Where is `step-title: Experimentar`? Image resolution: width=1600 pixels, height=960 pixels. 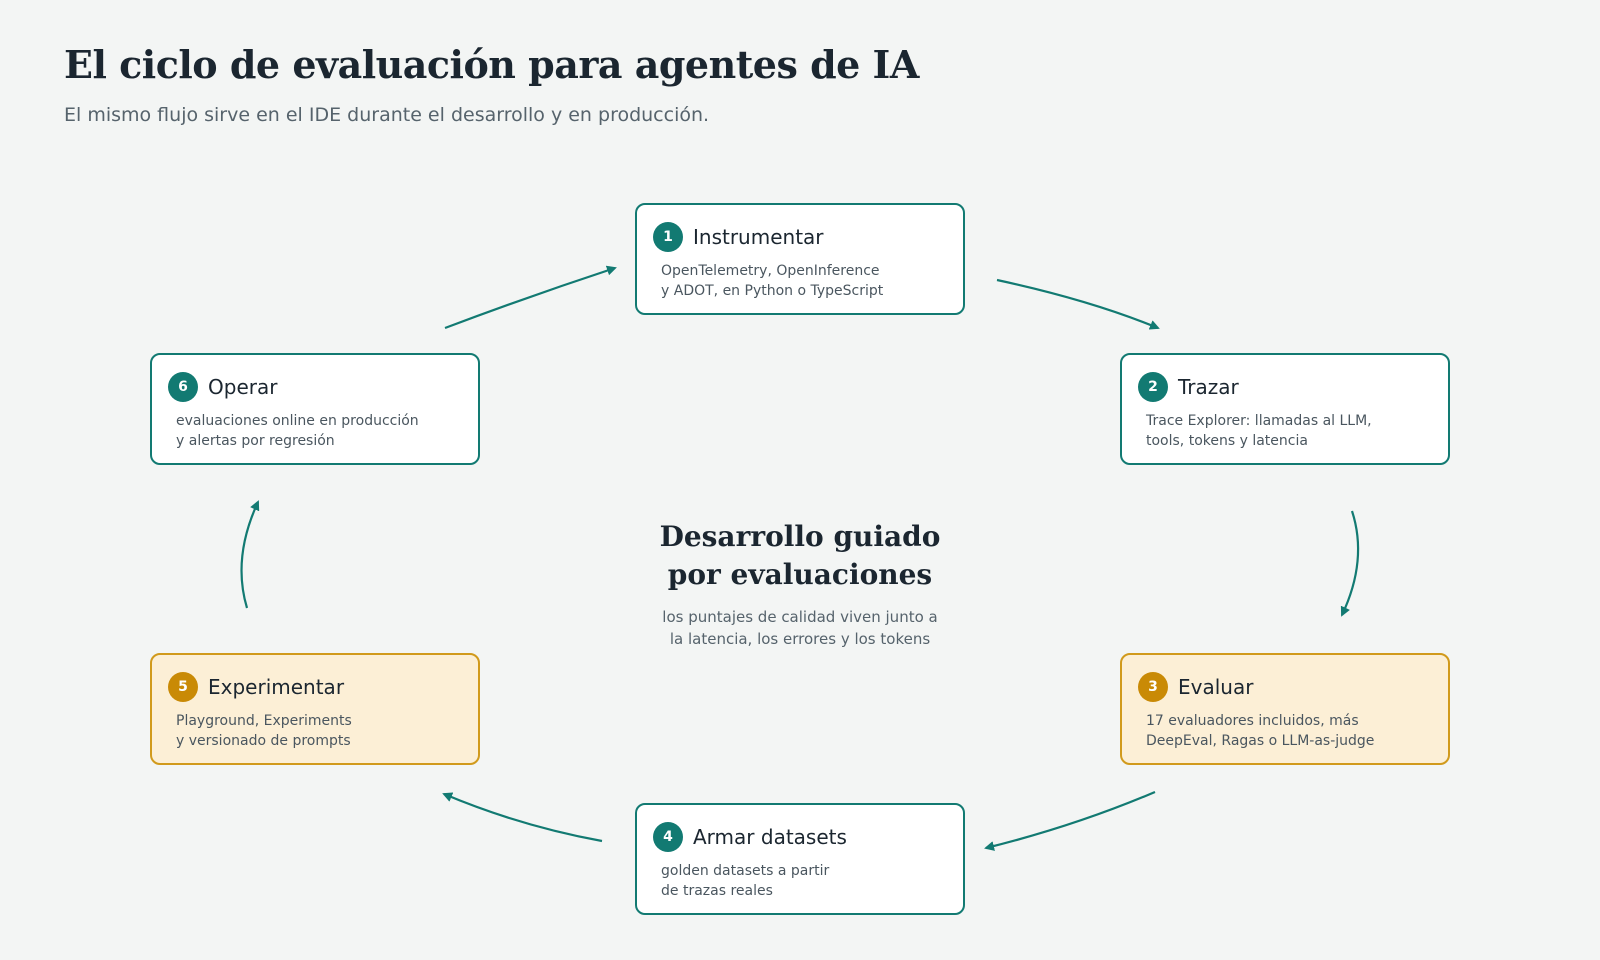 step-title: Experimentar is located at coordinates (276, 687).